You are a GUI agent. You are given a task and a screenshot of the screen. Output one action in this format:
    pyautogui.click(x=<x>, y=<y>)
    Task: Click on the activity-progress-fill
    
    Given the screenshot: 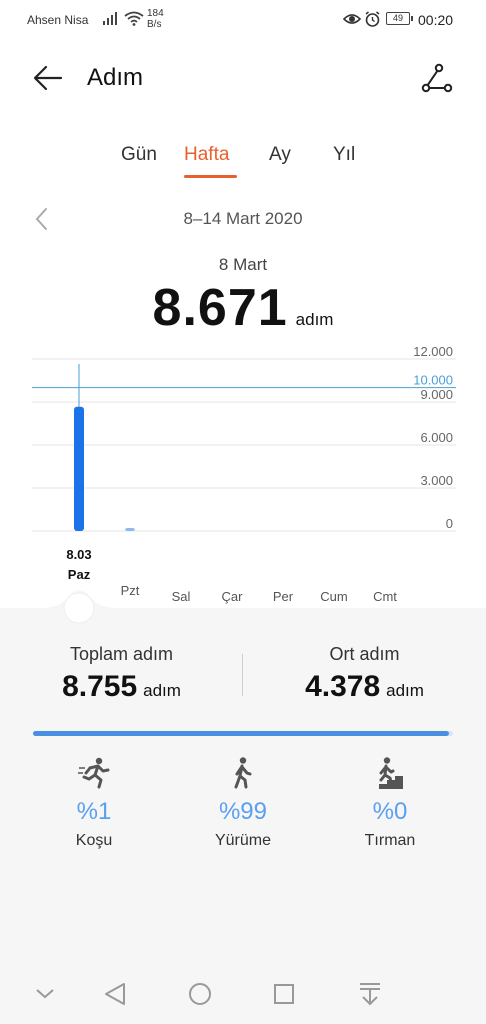 What is the action you would take?
    pyautogui.click(x=241, y=733)
    